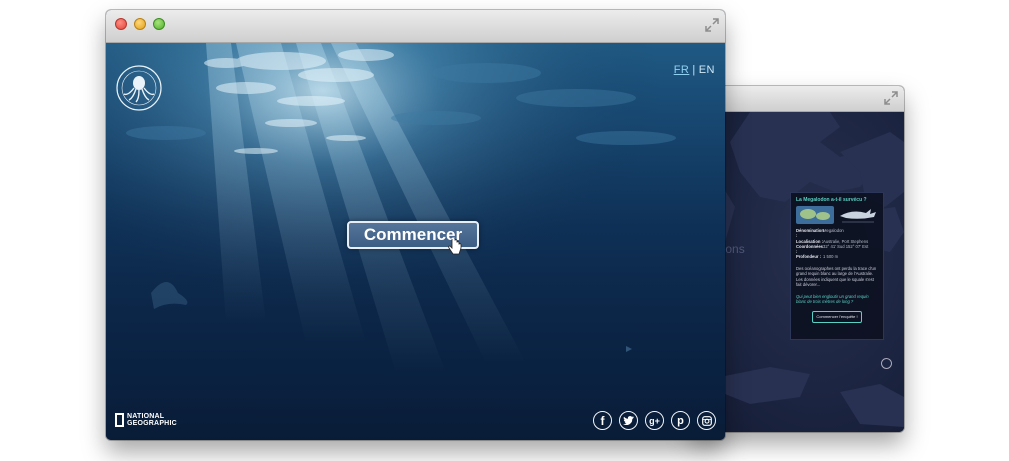 This screenshot has width=1009, height=461. Describe the element at coordinates (886, 363) in the screenshot. I see `sound-toggle-icon` at that location.